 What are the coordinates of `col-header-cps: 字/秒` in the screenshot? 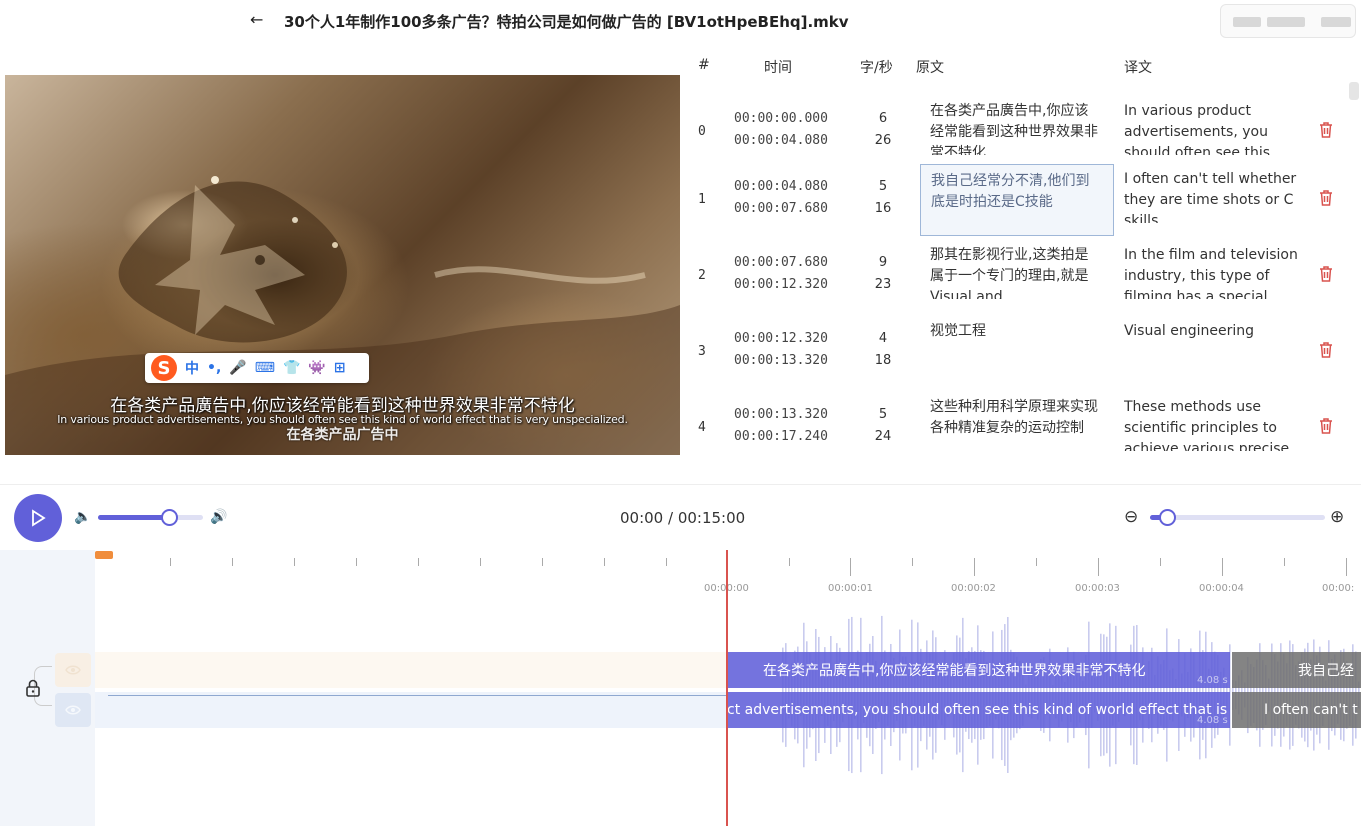 It's located at (876, 68).